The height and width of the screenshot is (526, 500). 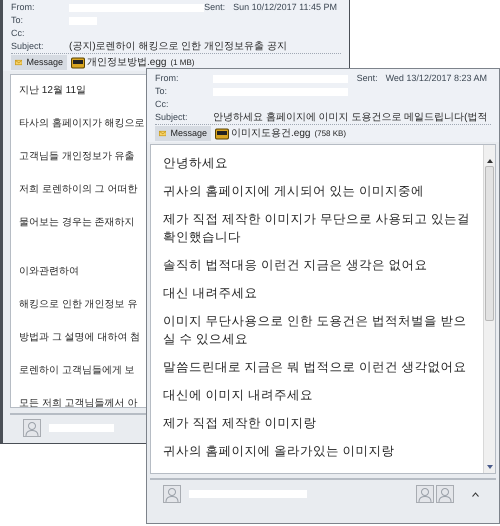 What do you see at coordinates (77, 371) in the screenshot?
I see `body-text: 로렌하이 고객님들에게 보` at bounding box center [77, 371].